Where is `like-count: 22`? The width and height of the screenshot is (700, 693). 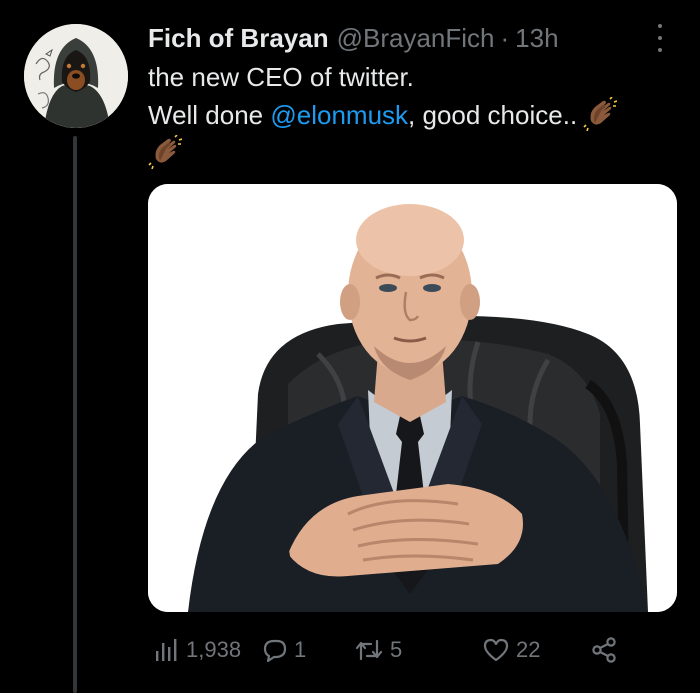
like-count: 22 is located at coordinates (528, 649).